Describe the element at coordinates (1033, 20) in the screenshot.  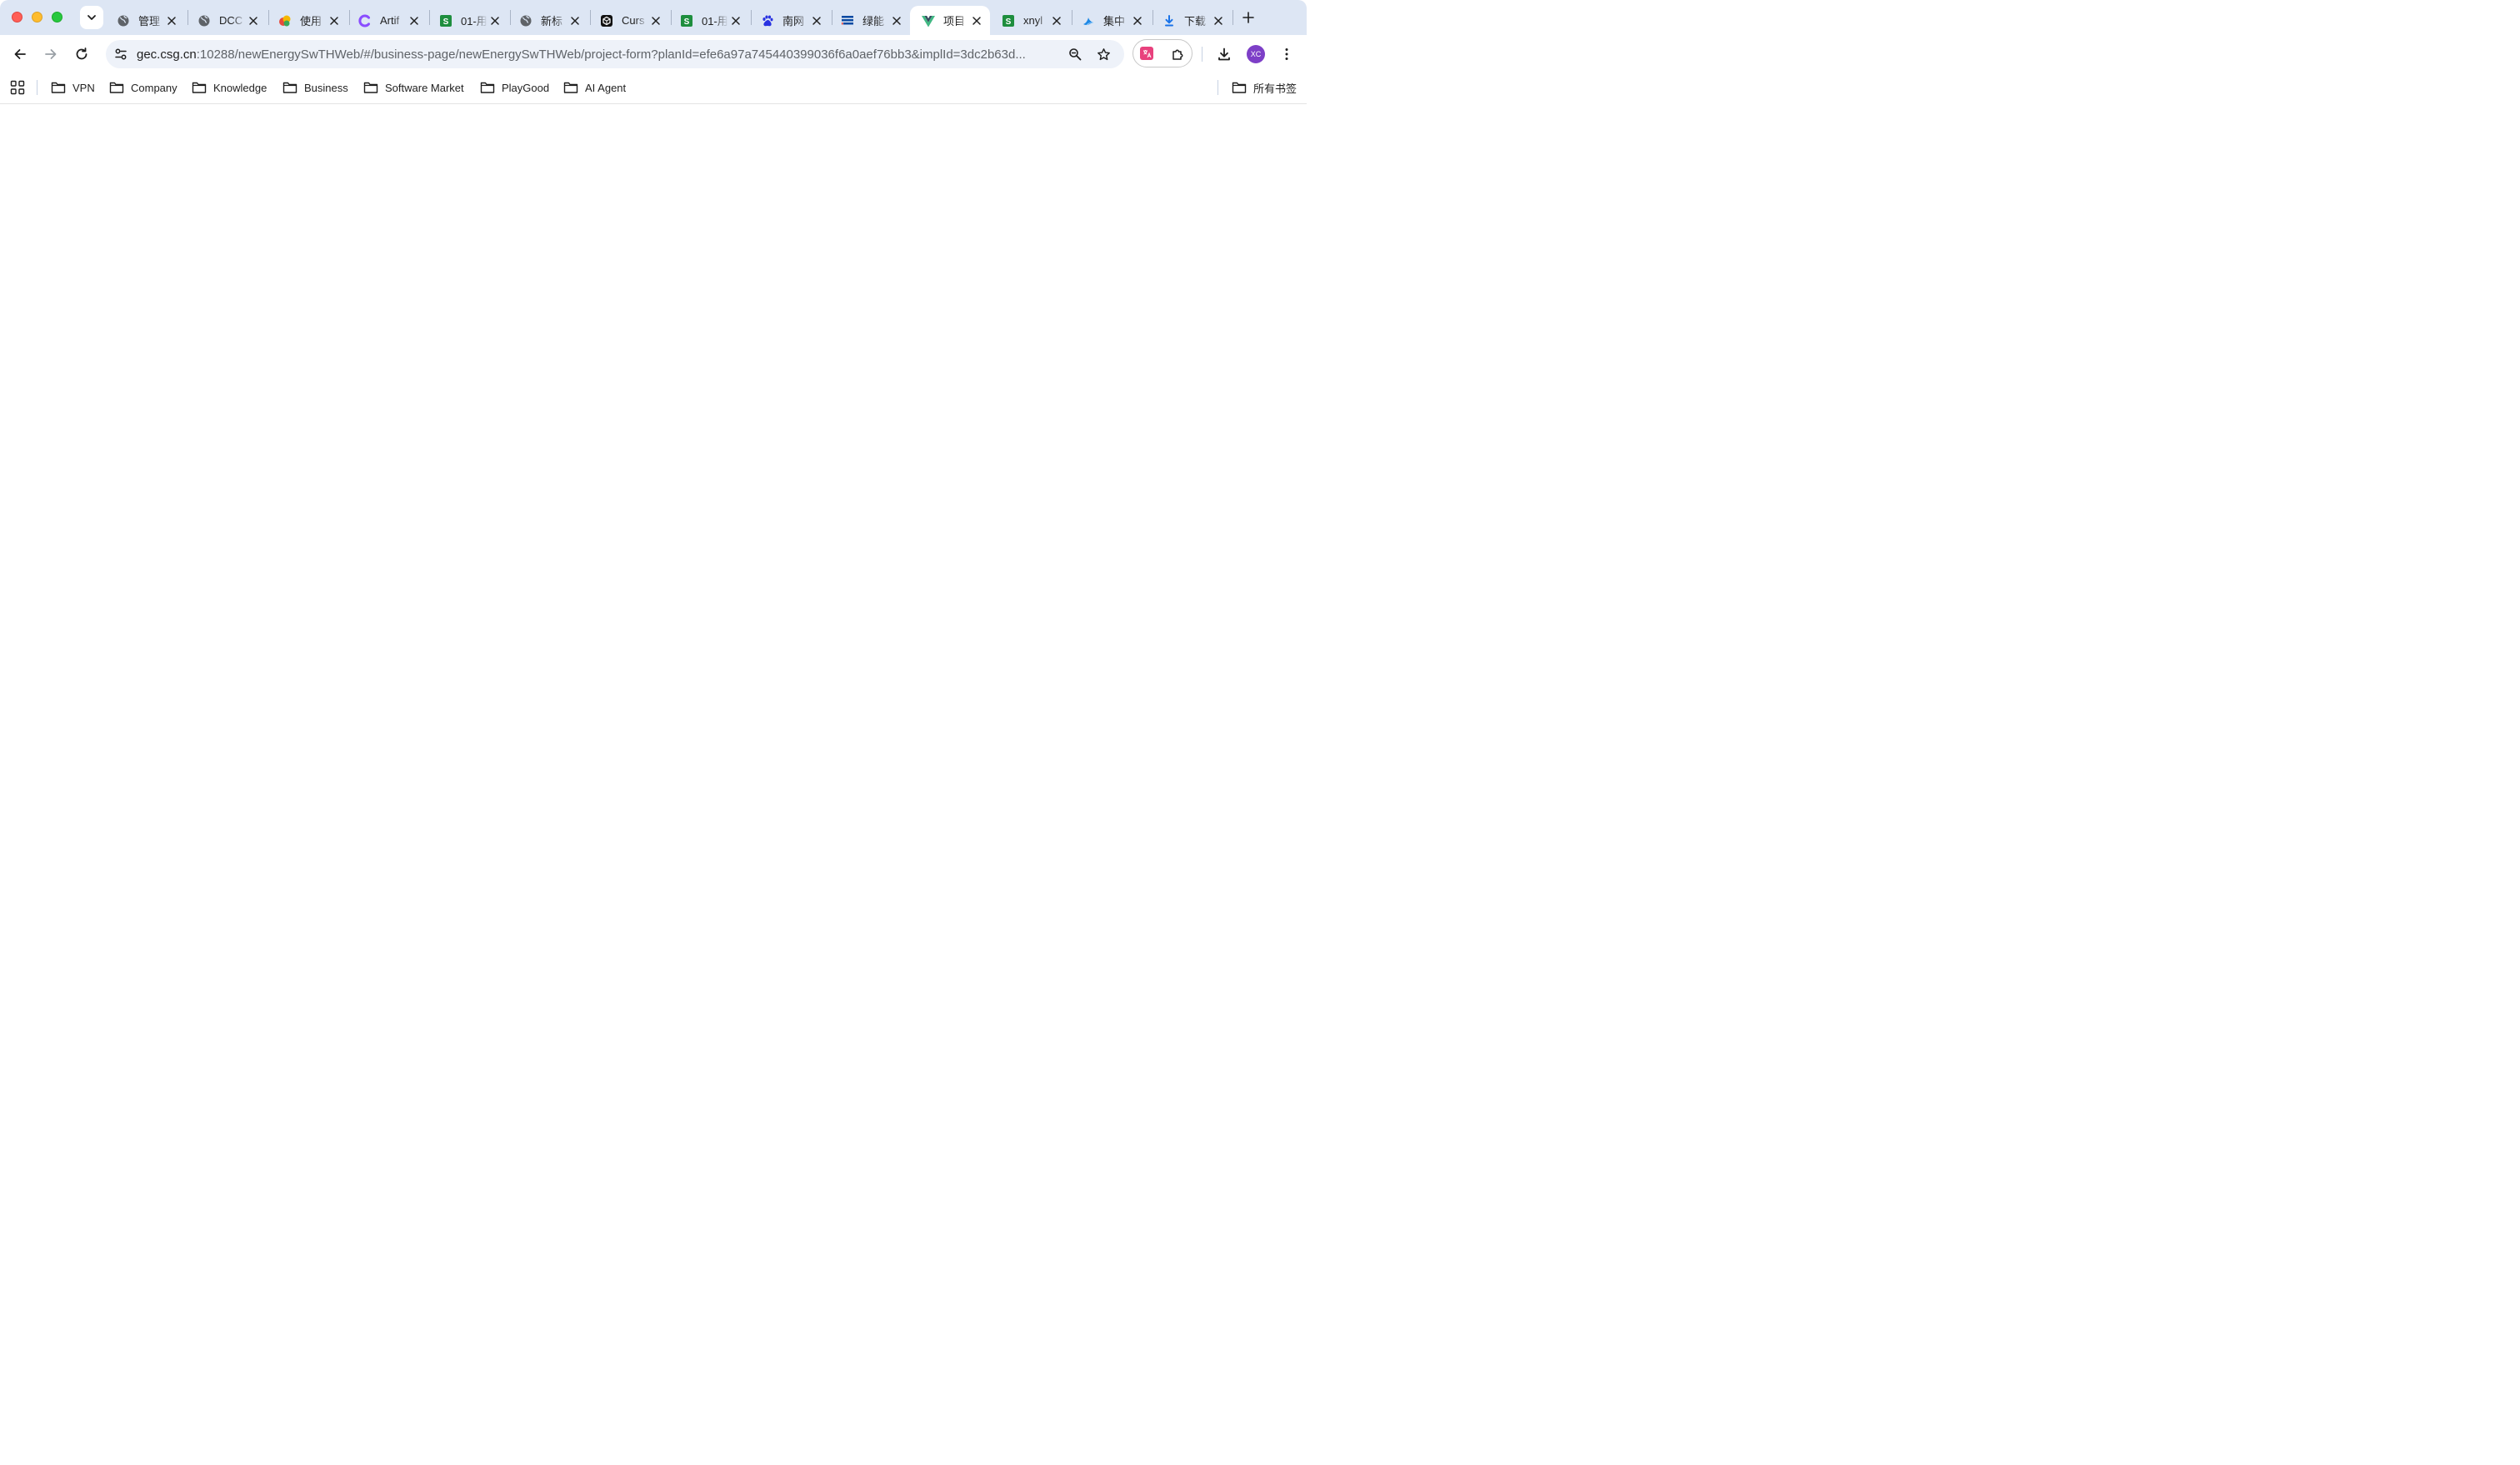
I see `tab-title: xnyl` at that location.